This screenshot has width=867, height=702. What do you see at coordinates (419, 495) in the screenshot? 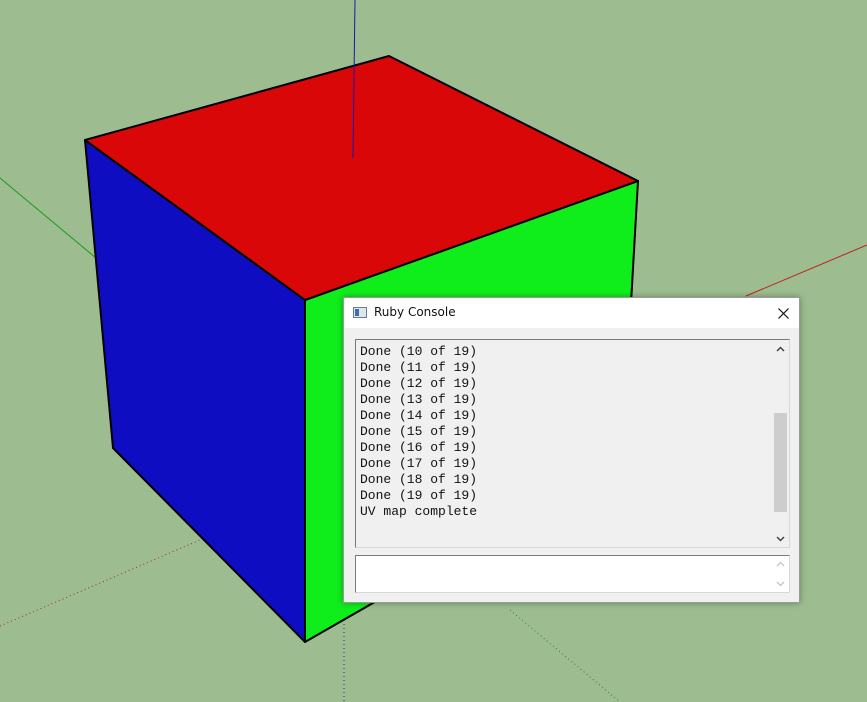
I see `output-line: Done (19 of 19)` at bounding box center [419, 495].